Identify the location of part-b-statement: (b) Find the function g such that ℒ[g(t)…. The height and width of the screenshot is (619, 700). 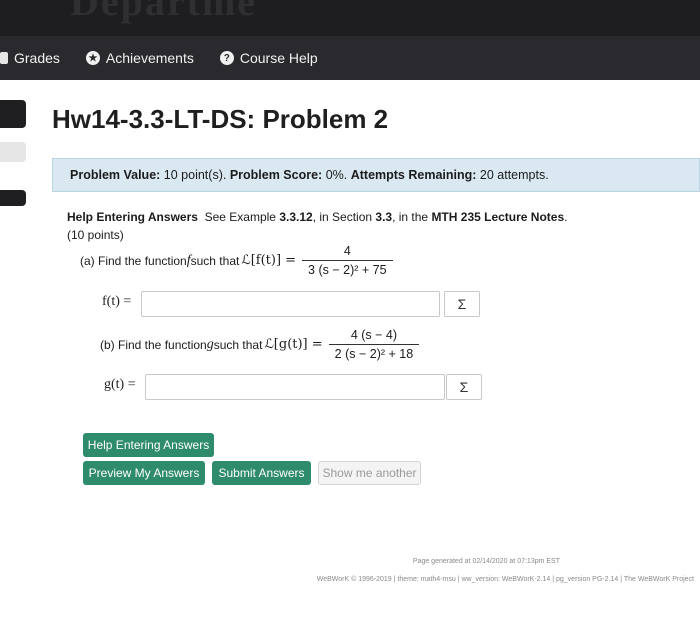
(261, 344).